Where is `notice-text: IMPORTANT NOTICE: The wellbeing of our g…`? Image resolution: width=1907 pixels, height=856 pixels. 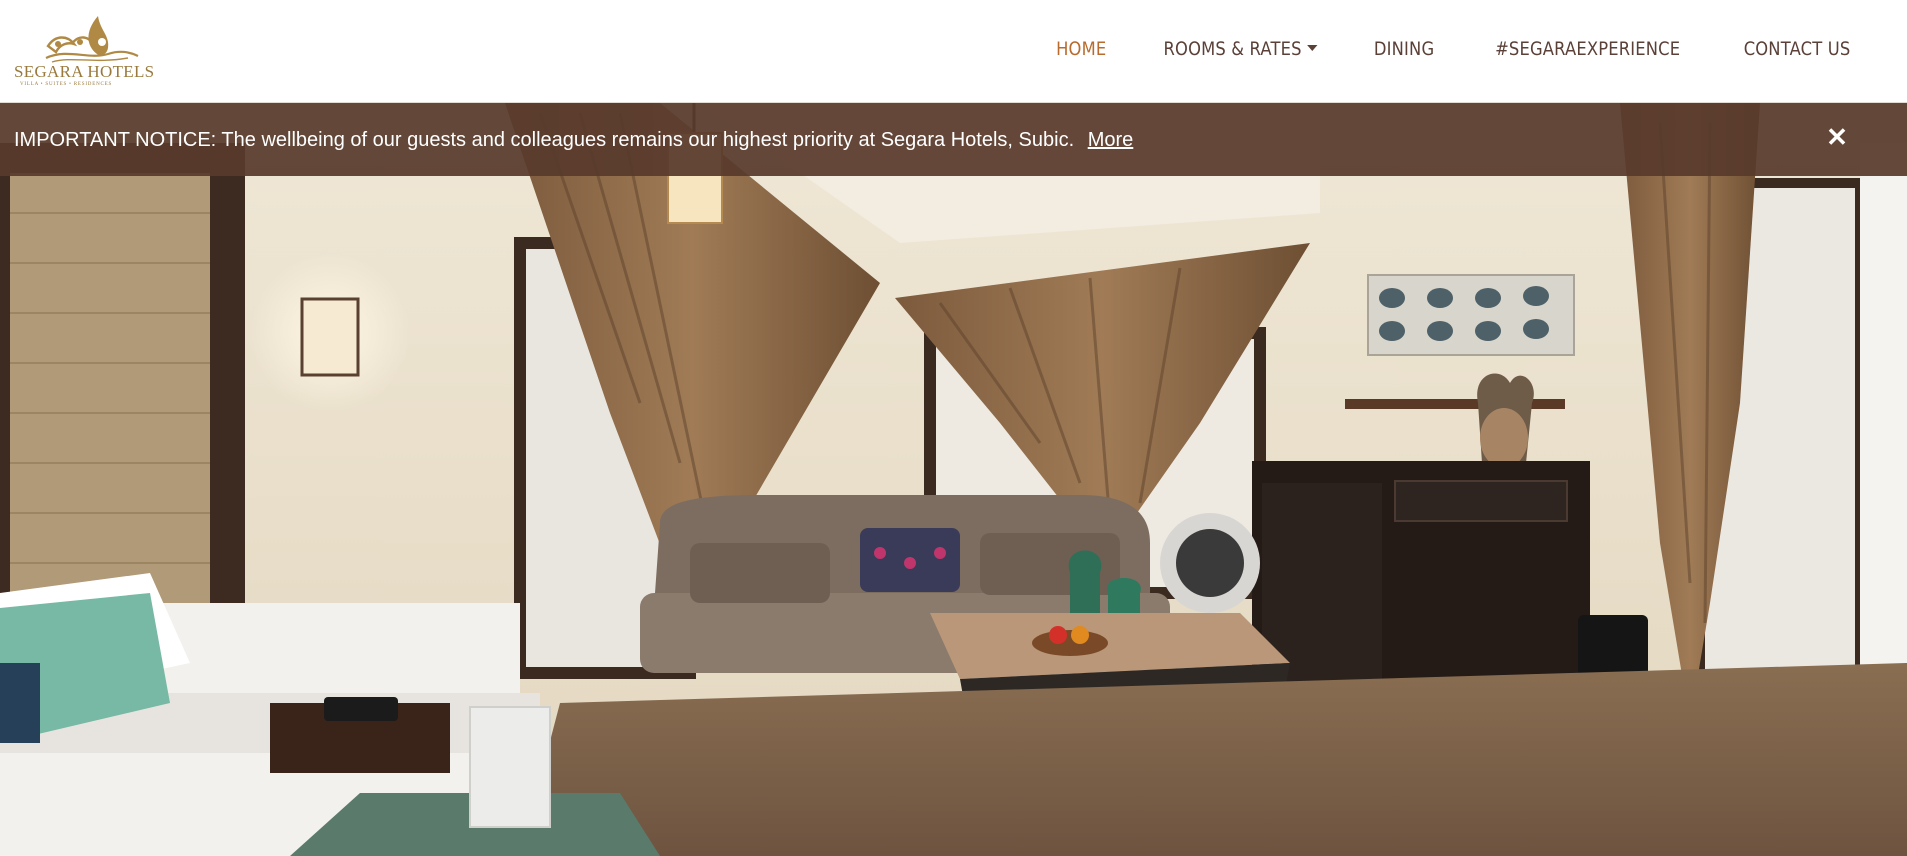 notice-text: IMPORTANT NOTICE: The wellbeing of our g… is located at coordinates (544, 140).